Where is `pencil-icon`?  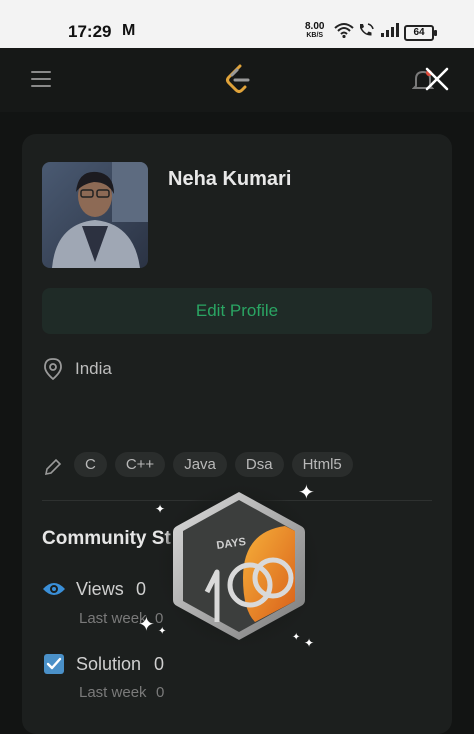 pencil-icon is located at coordinates (53, 467).